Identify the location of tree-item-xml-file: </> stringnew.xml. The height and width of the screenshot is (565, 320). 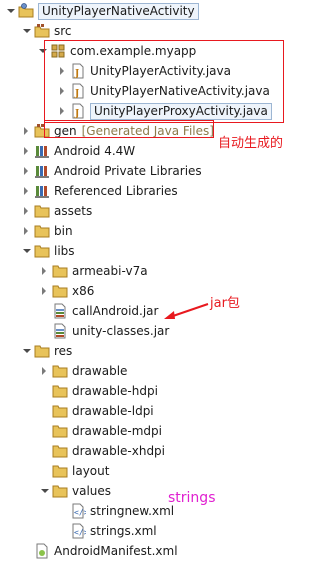
(115, 511).